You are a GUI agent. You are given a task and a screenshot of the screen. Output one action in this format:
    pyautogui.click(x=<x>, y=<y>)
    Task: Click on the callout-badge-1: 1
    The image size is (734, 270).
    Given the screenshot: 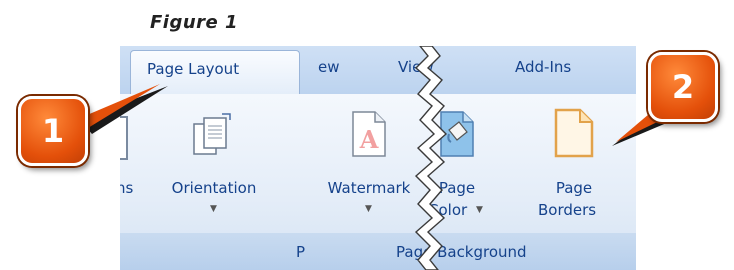 What is the action you would take?
    pyautogui.click(x=53, y=131)
    